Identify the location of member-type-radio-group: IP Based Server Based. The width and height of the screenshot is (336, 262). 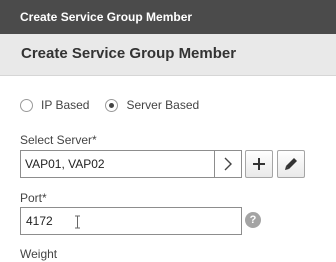
(117, 105).